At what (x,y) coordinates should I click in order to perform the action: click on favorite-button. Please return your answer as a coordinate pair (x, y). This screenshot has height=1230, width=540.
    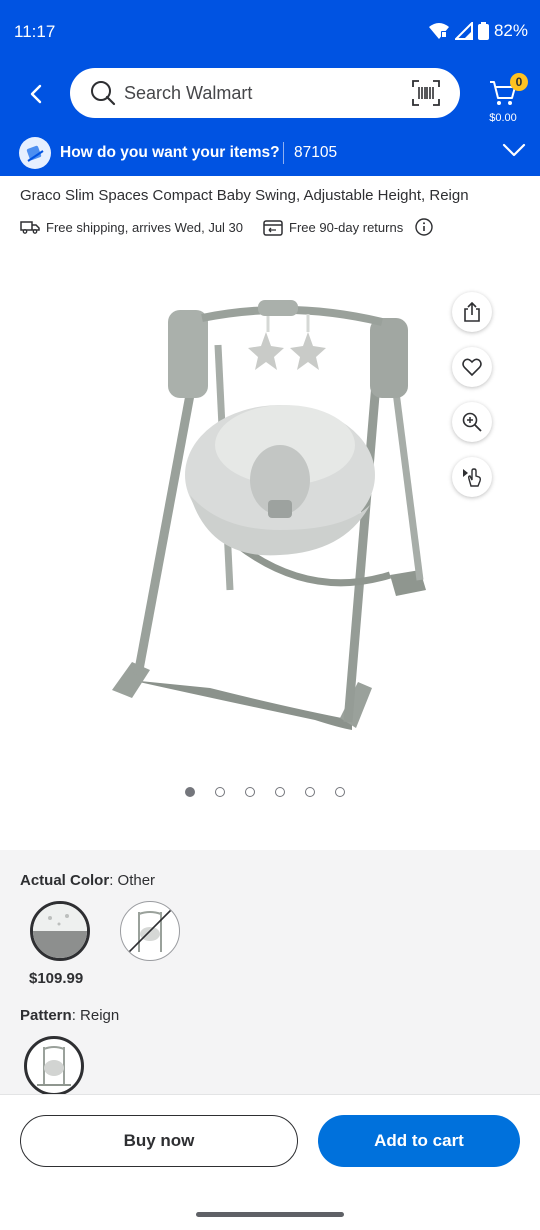
    Looking at the image, I should click on (472, 367).